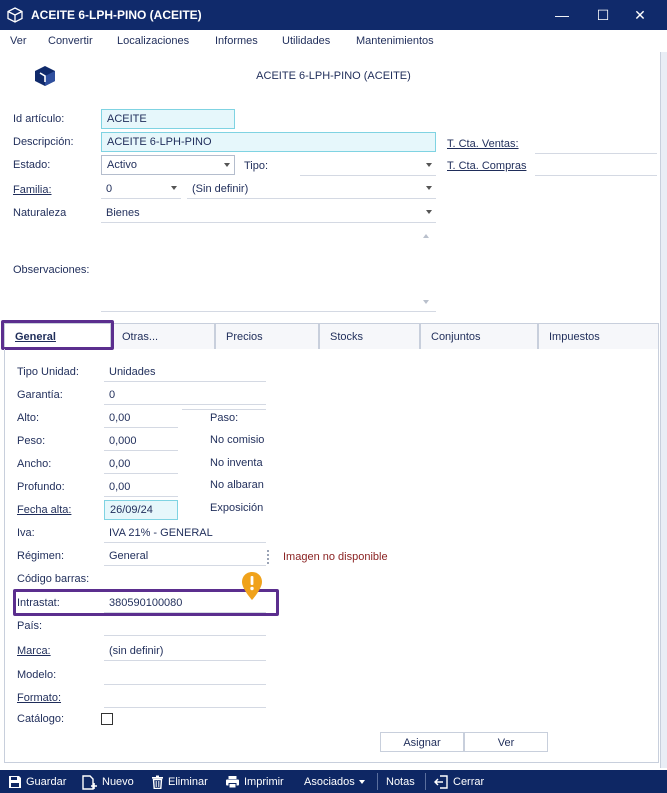 This screenshot has width=667, height=793. What do you see at coordinates (232, 782) in the screenshot?
I see `printer-icon` at bounding box center [232, 782].